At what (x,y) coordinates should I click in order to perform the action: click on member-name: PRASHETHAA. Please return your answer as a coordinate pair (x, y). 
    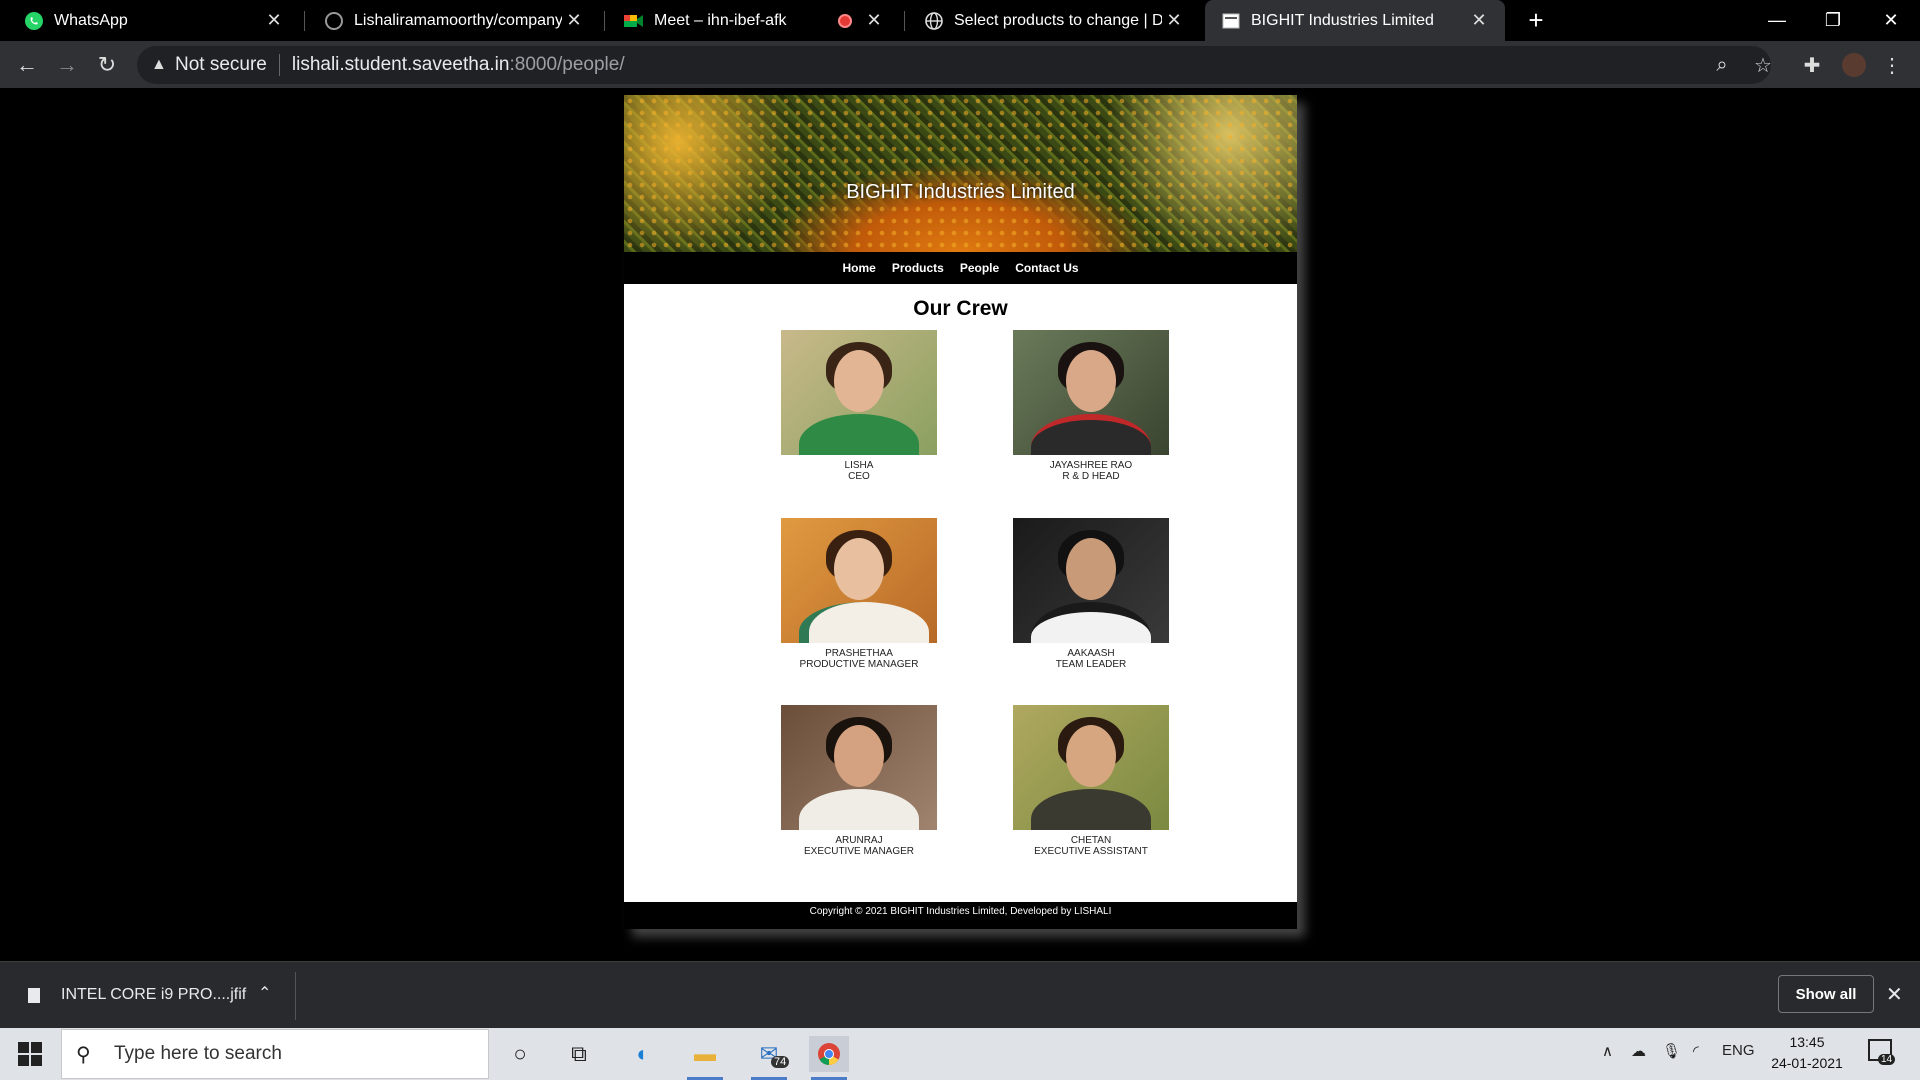
    Looking at the image, I should click on (859, 653).